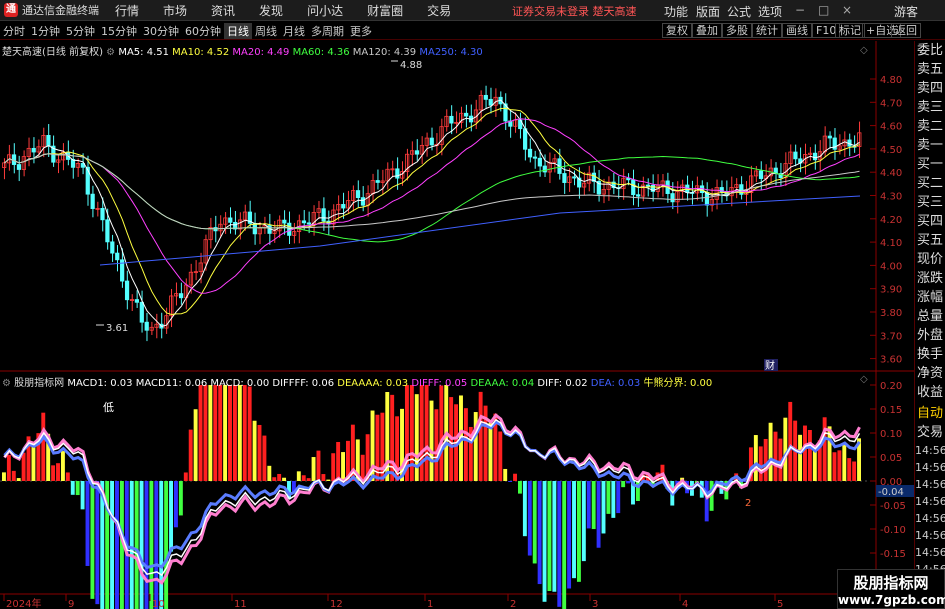 Image resolution: width=945 pixels, height=609 pixels. I want to click on menu-function: 功能, so click(676, 11).